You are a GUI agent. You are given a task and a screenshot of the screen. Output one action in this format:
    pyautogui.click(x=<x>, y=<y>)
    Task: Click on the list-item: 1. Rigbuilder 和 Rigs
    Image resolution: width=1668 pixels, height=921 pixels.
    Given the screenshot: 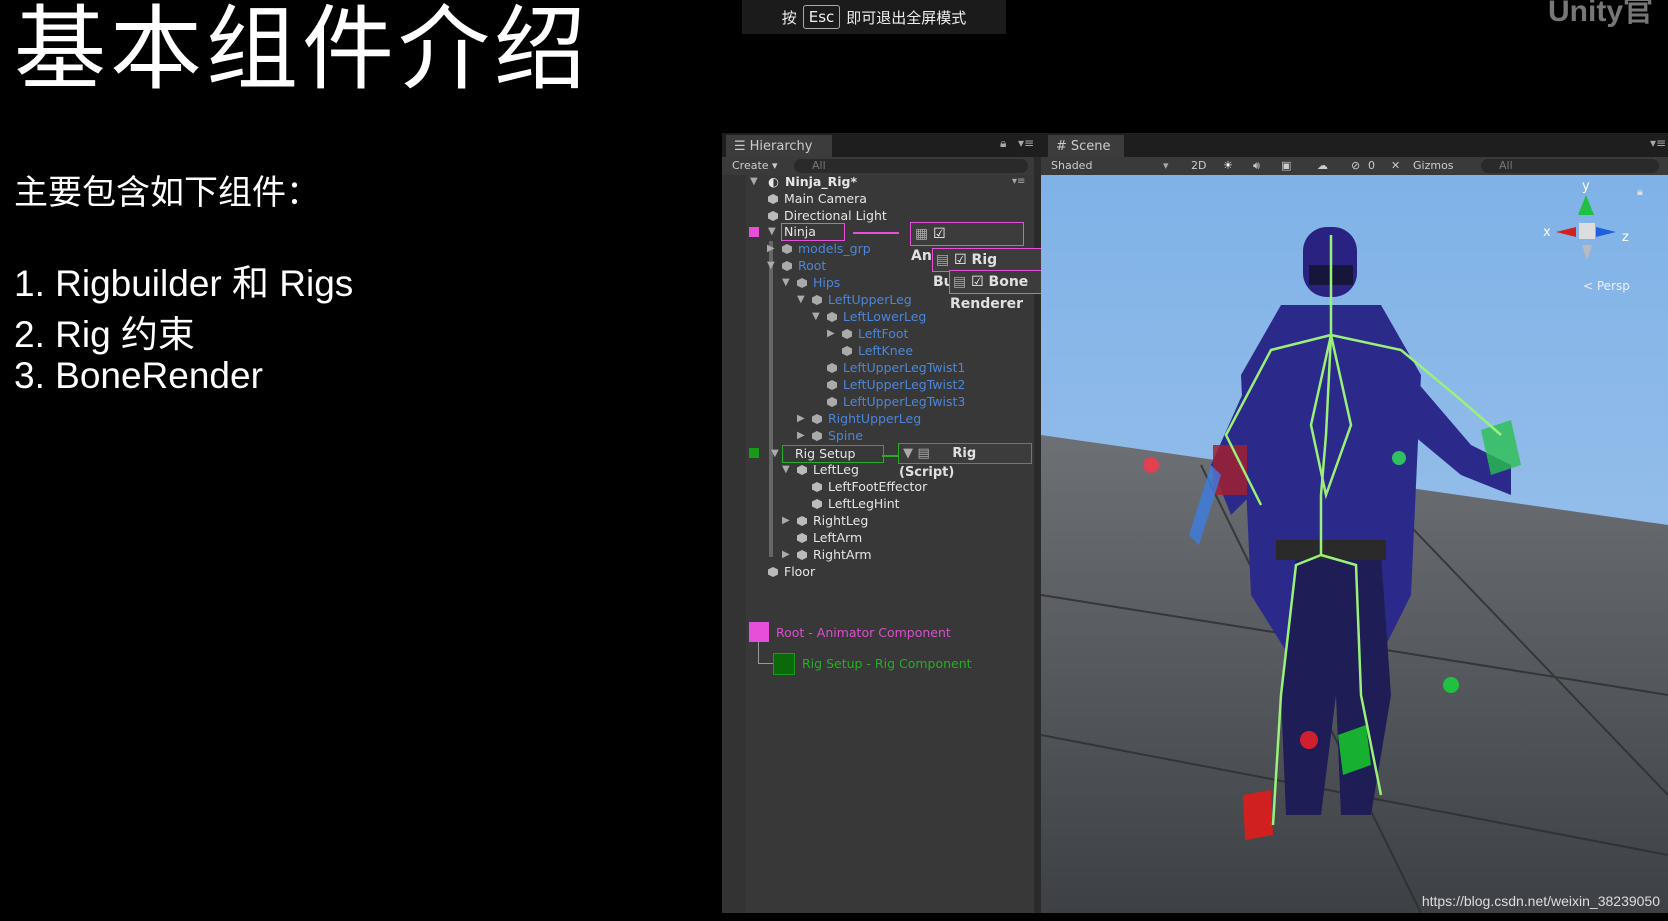 What is the action you would take?
    pyautogui.click(x=184, y=283)
    